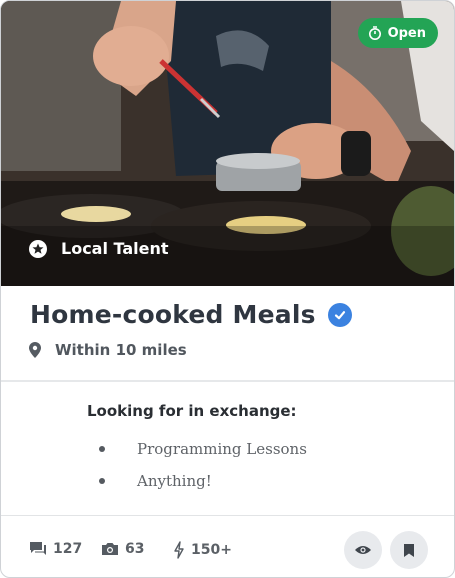 The height and width of the screenshot is (578, 455). What do you see at coordinates (121, 350) in the screenshot?
I see `location-text: Within 10 miles` at bounding box center [121, 350].